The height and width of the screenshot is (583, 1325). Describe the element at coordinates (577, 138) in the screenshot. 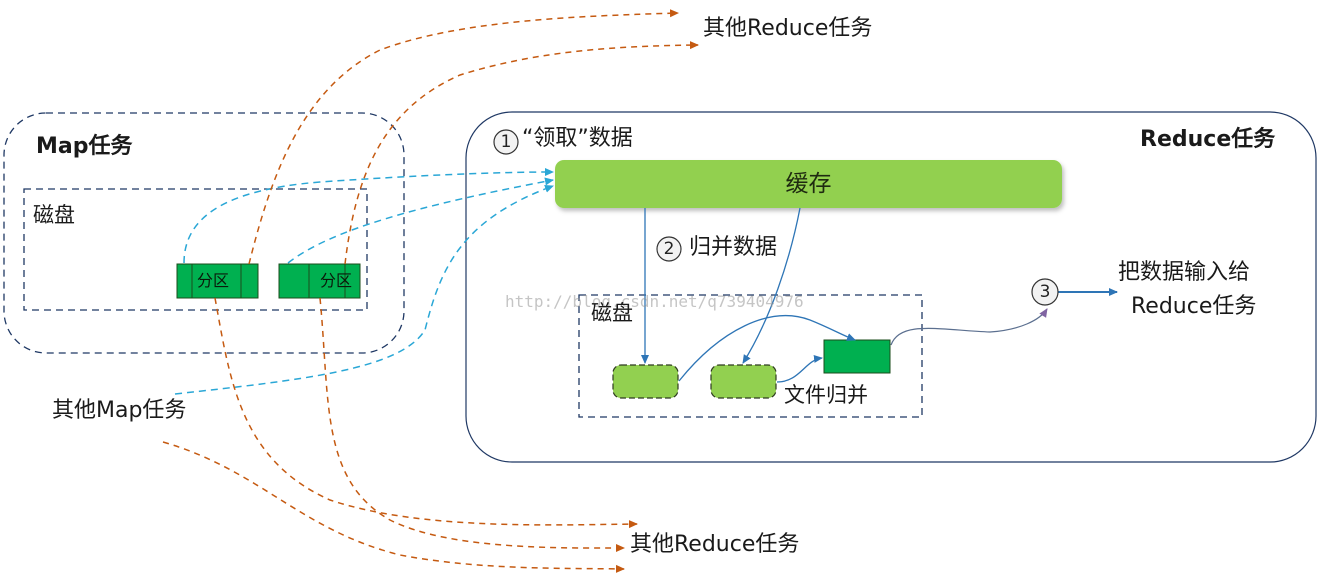

I see `fetch-data-label: “领取”数据` at that location.